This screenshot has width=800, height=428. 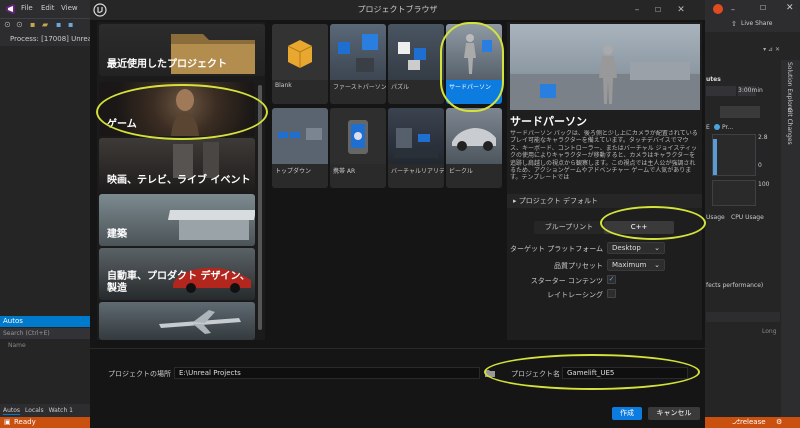 What do you see at coordinates (293, 171) in the screenshot?
I see `template-label: トップダウン` at bounding box center [293, 171].